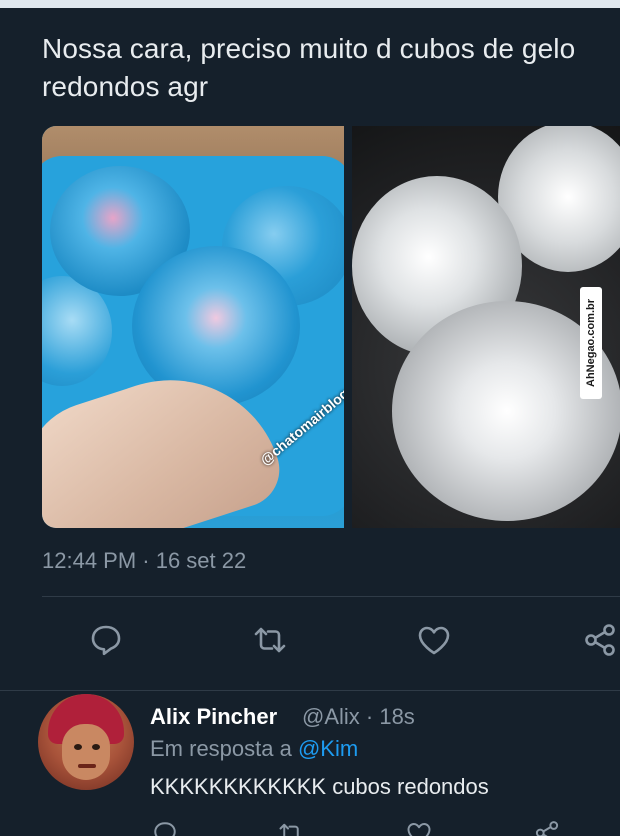  What do you see at coordinates (144, 561) in the screenshot?
I see `tweet-timestamp: 12:44 PM · 16 set 22` at bounding box center [144, 561].